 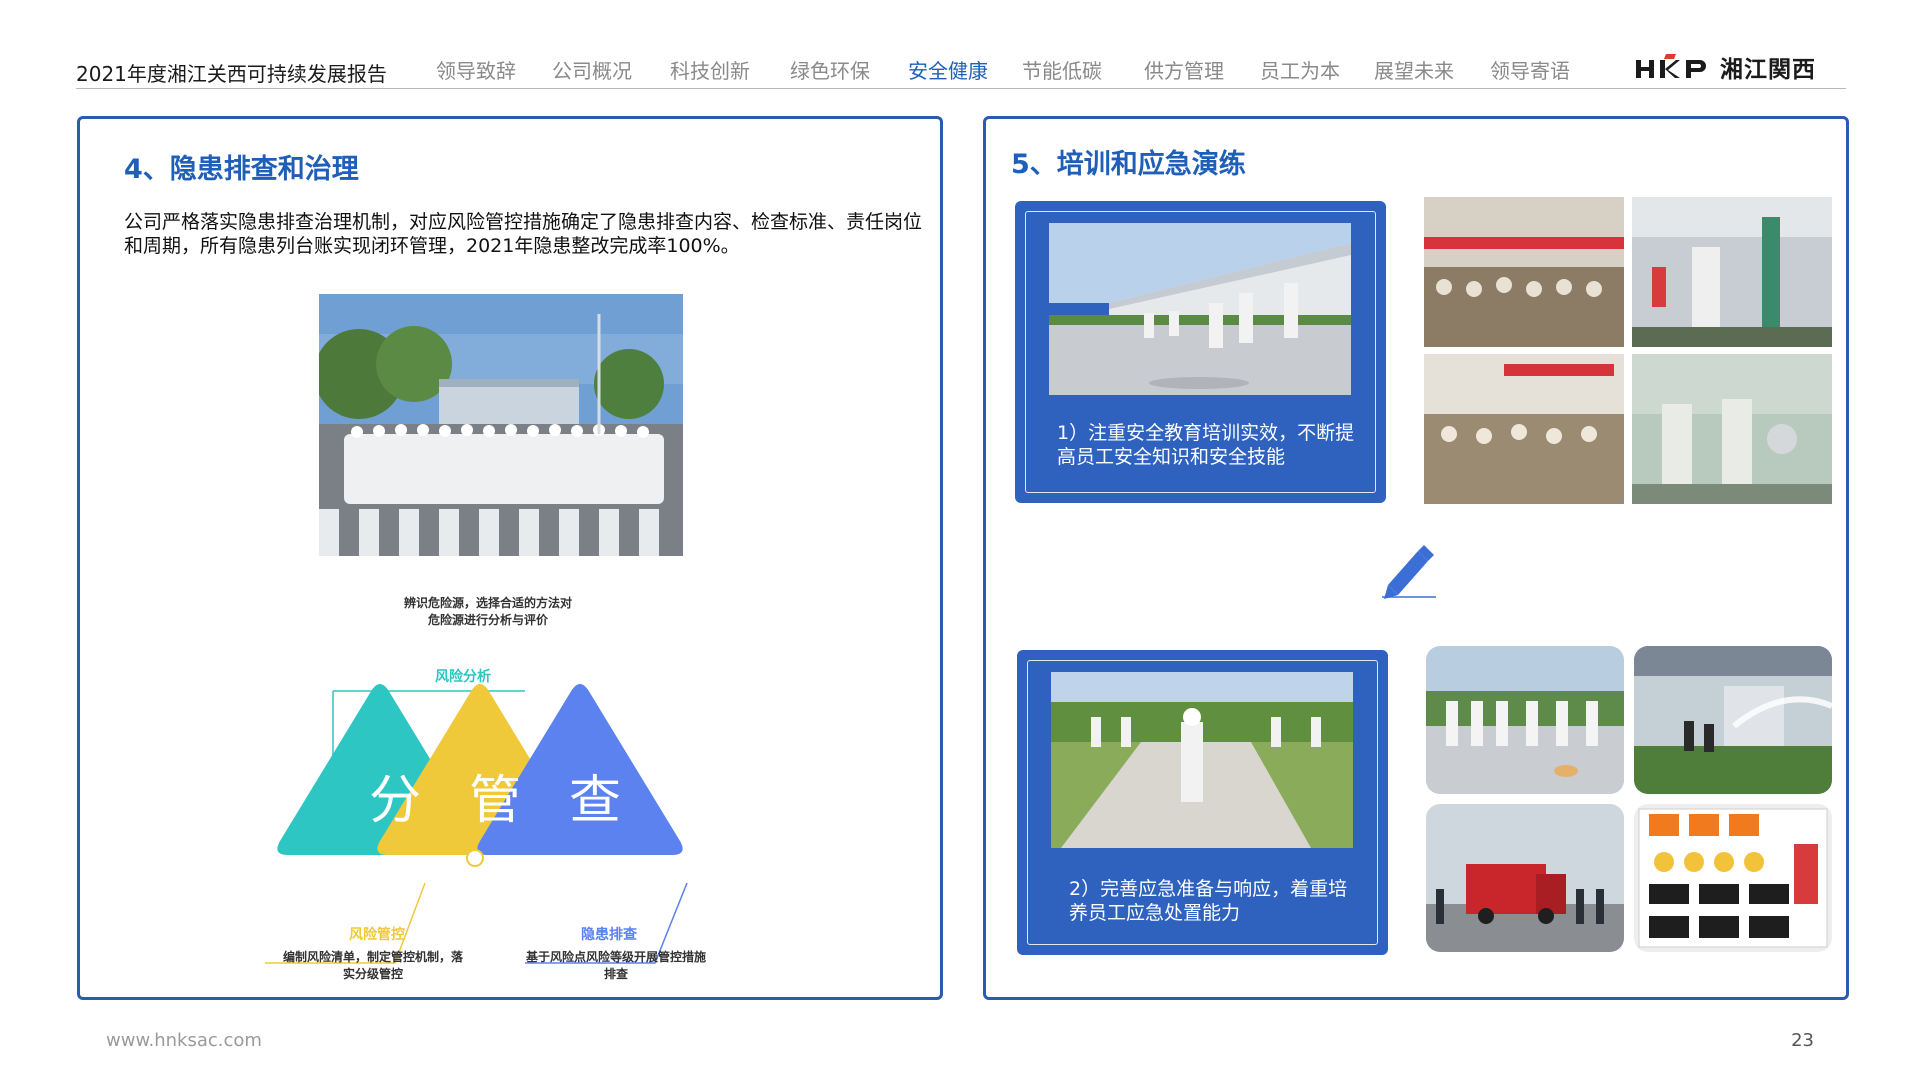 I want to click on report-title: 2021年度湘江关西可持续发展报告, so click(x=231, y=74).